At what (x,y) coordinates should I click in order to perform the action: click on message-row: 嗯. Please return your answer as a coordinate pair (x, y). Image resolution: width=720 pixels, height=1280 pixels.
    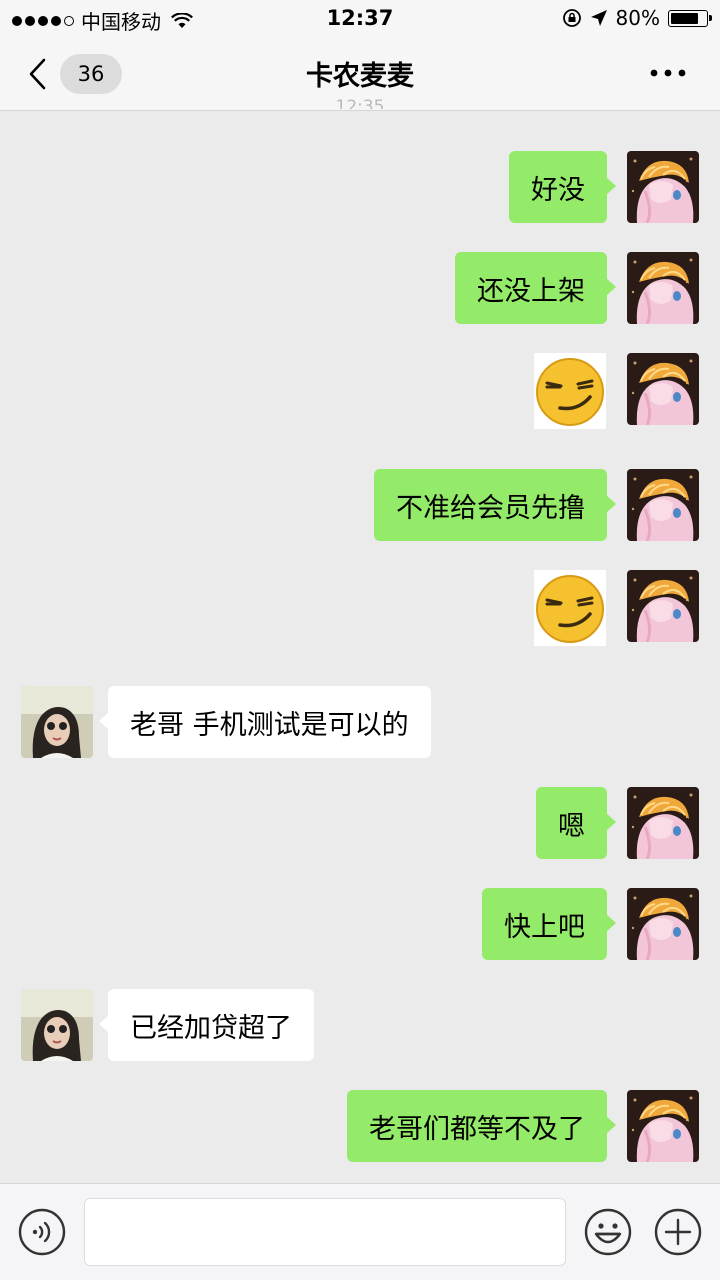
    Looking at the image, I should click on (360, 823).